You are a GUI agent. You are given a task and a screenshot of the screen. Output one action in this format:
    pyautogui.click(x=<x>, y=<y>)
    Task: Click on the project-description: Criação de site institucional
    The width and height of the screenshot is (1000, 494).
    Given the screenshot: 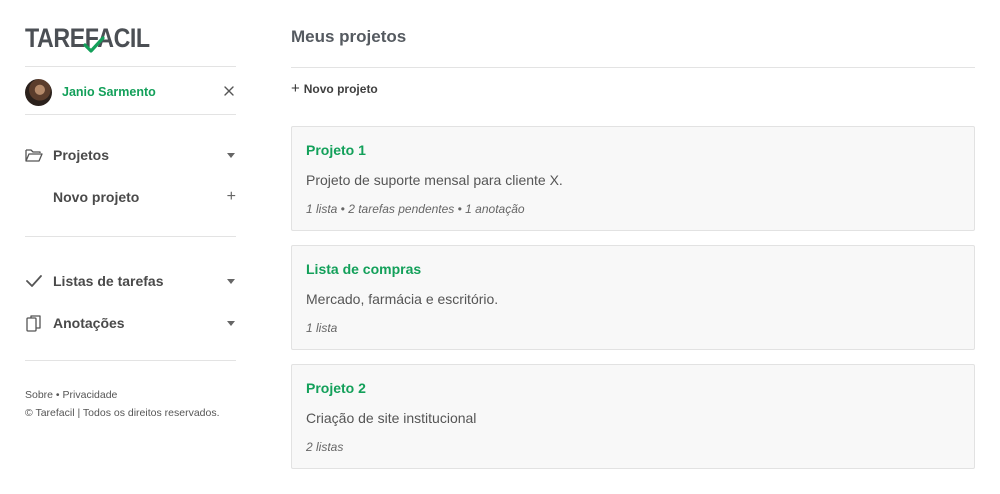 What is the action you would take?
    pyautogui.click(x=391, y=418)
    